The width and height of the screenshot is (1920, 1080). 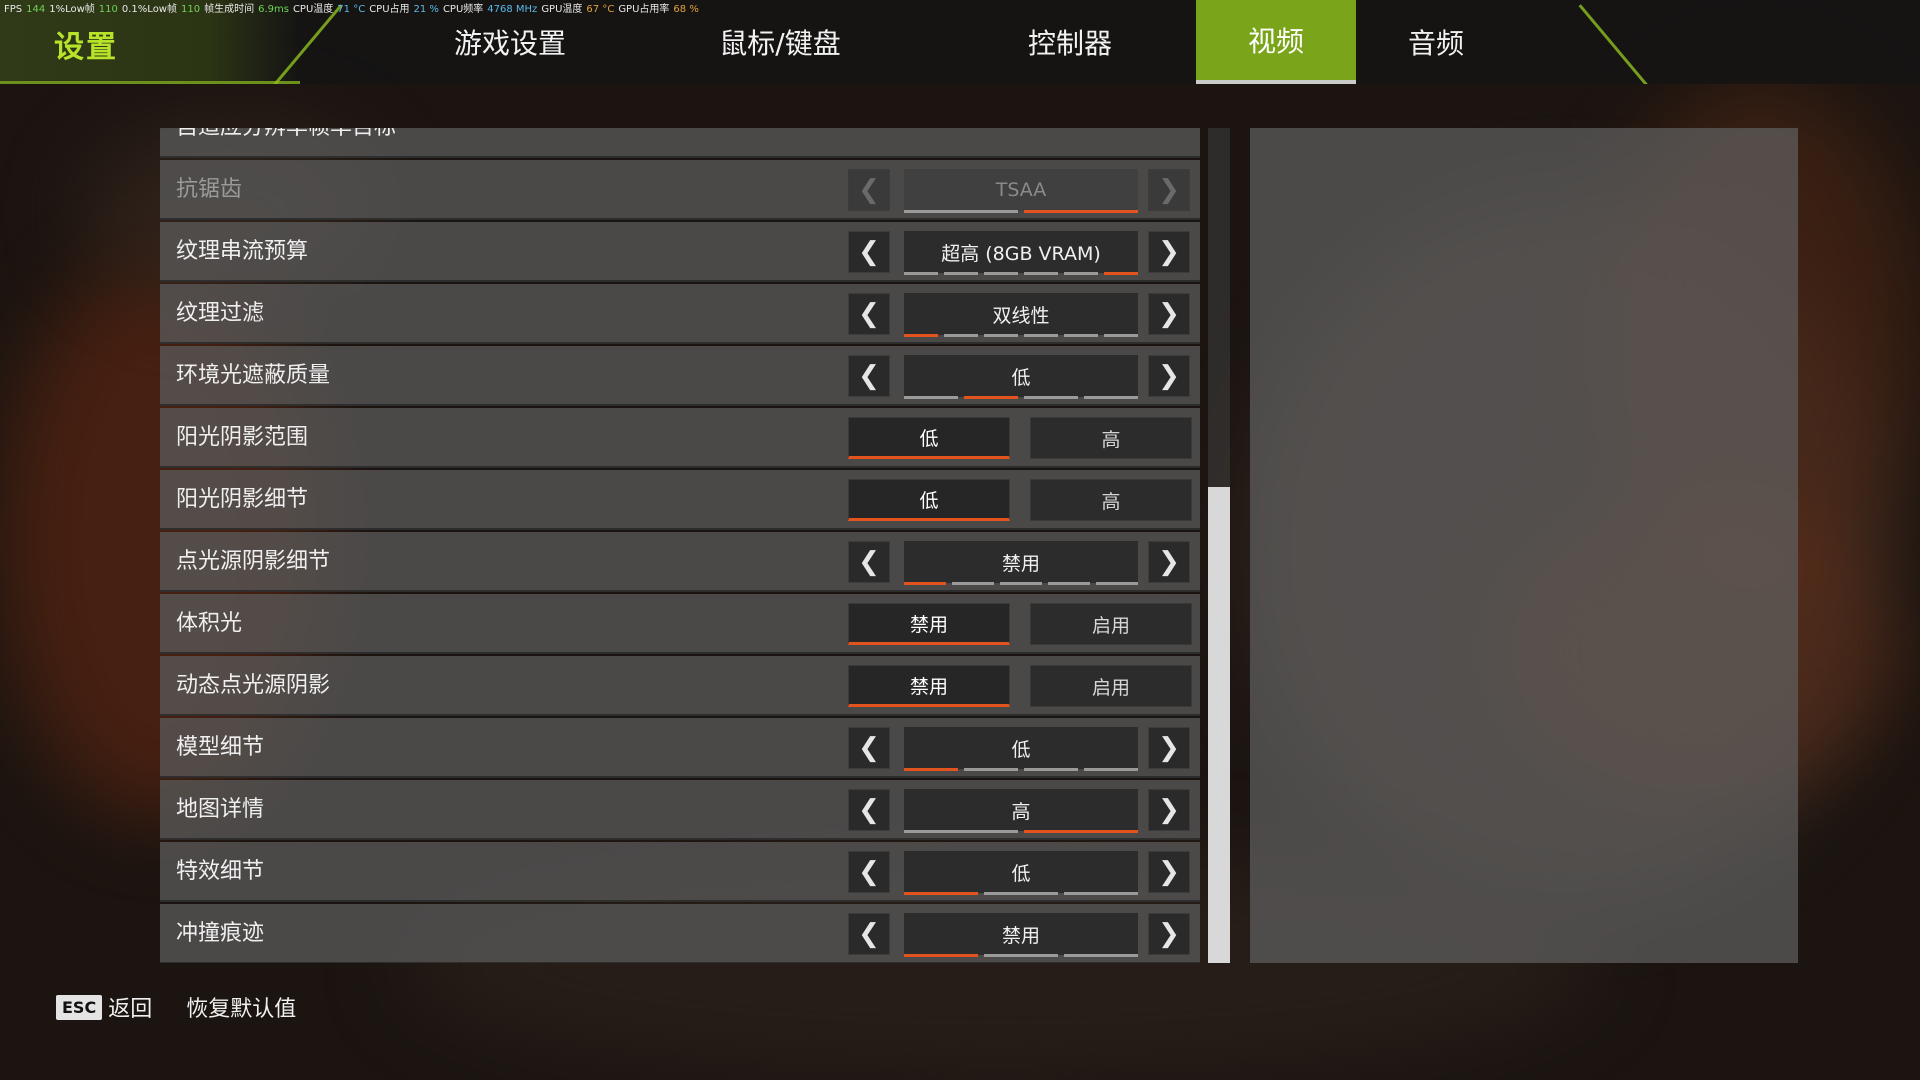 What do you see at coordinates (313, 9) in the screenshot?
I see `perf-label: CPU温度` at bounding box center [313, 9].